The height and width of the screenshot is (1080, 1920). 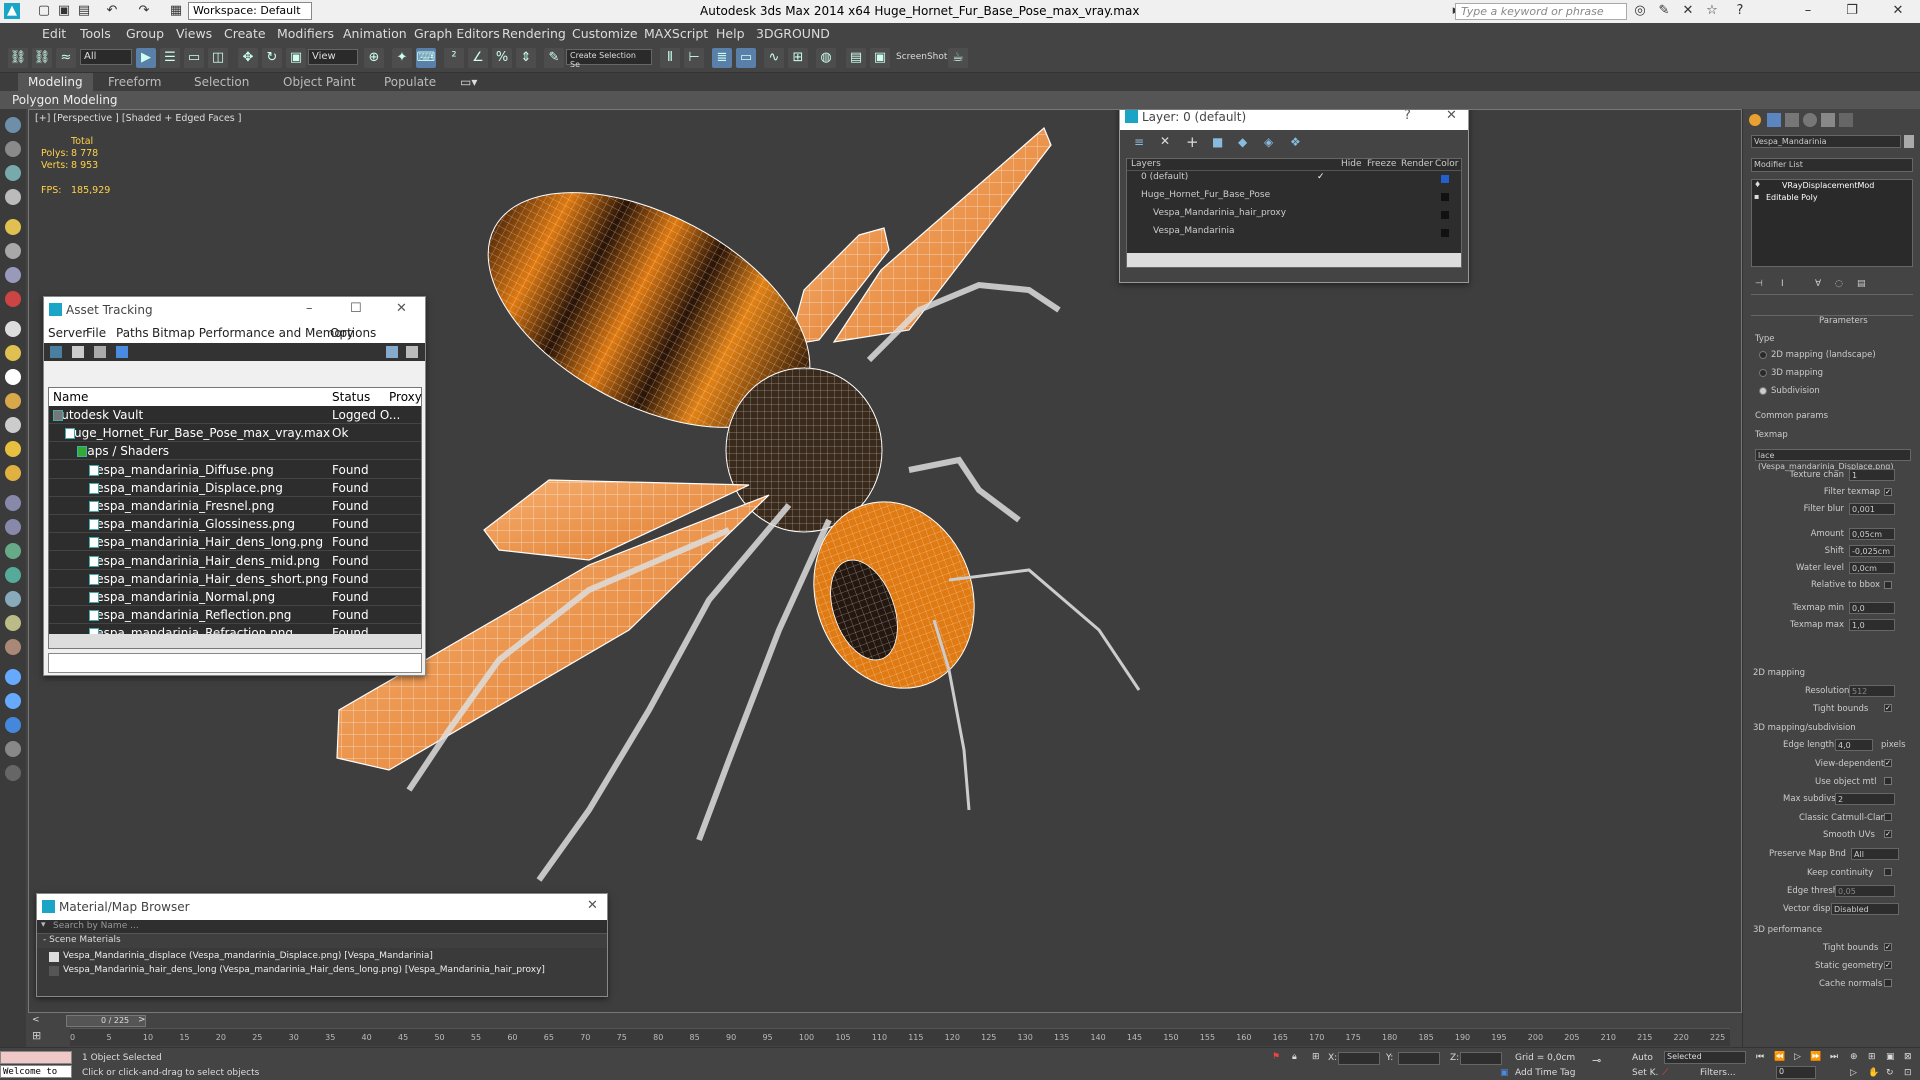 I want to click on smooth-uvs-checkbox: ✓, so click(x=1888, y=834).